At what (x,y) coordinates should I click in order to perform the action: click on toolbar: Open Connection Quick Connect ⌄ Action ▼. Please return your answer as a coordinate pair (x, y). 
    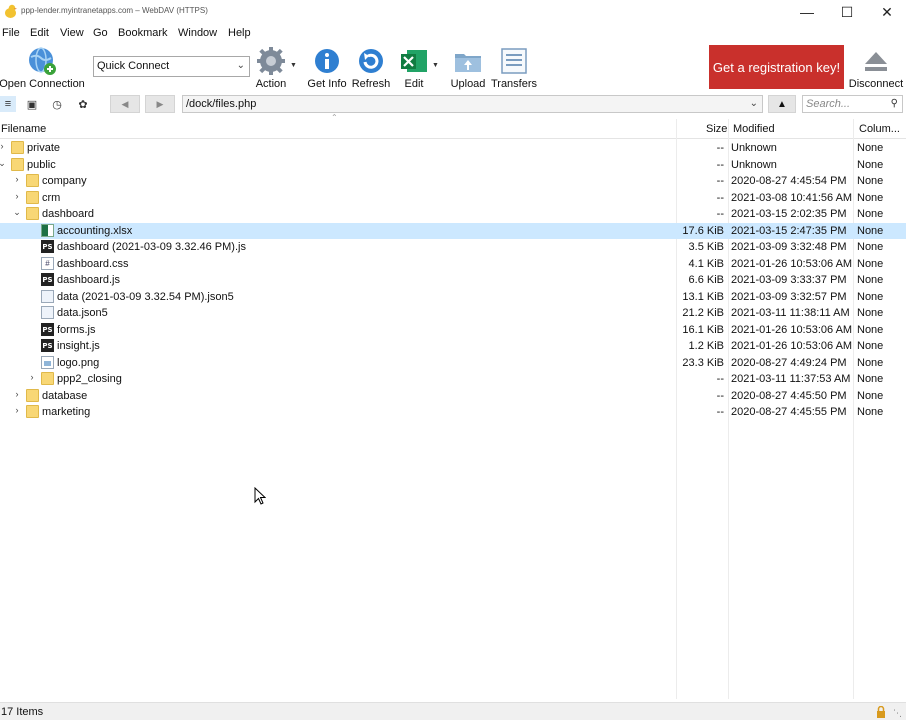
    Looking at the image, I should click on (453, 68).